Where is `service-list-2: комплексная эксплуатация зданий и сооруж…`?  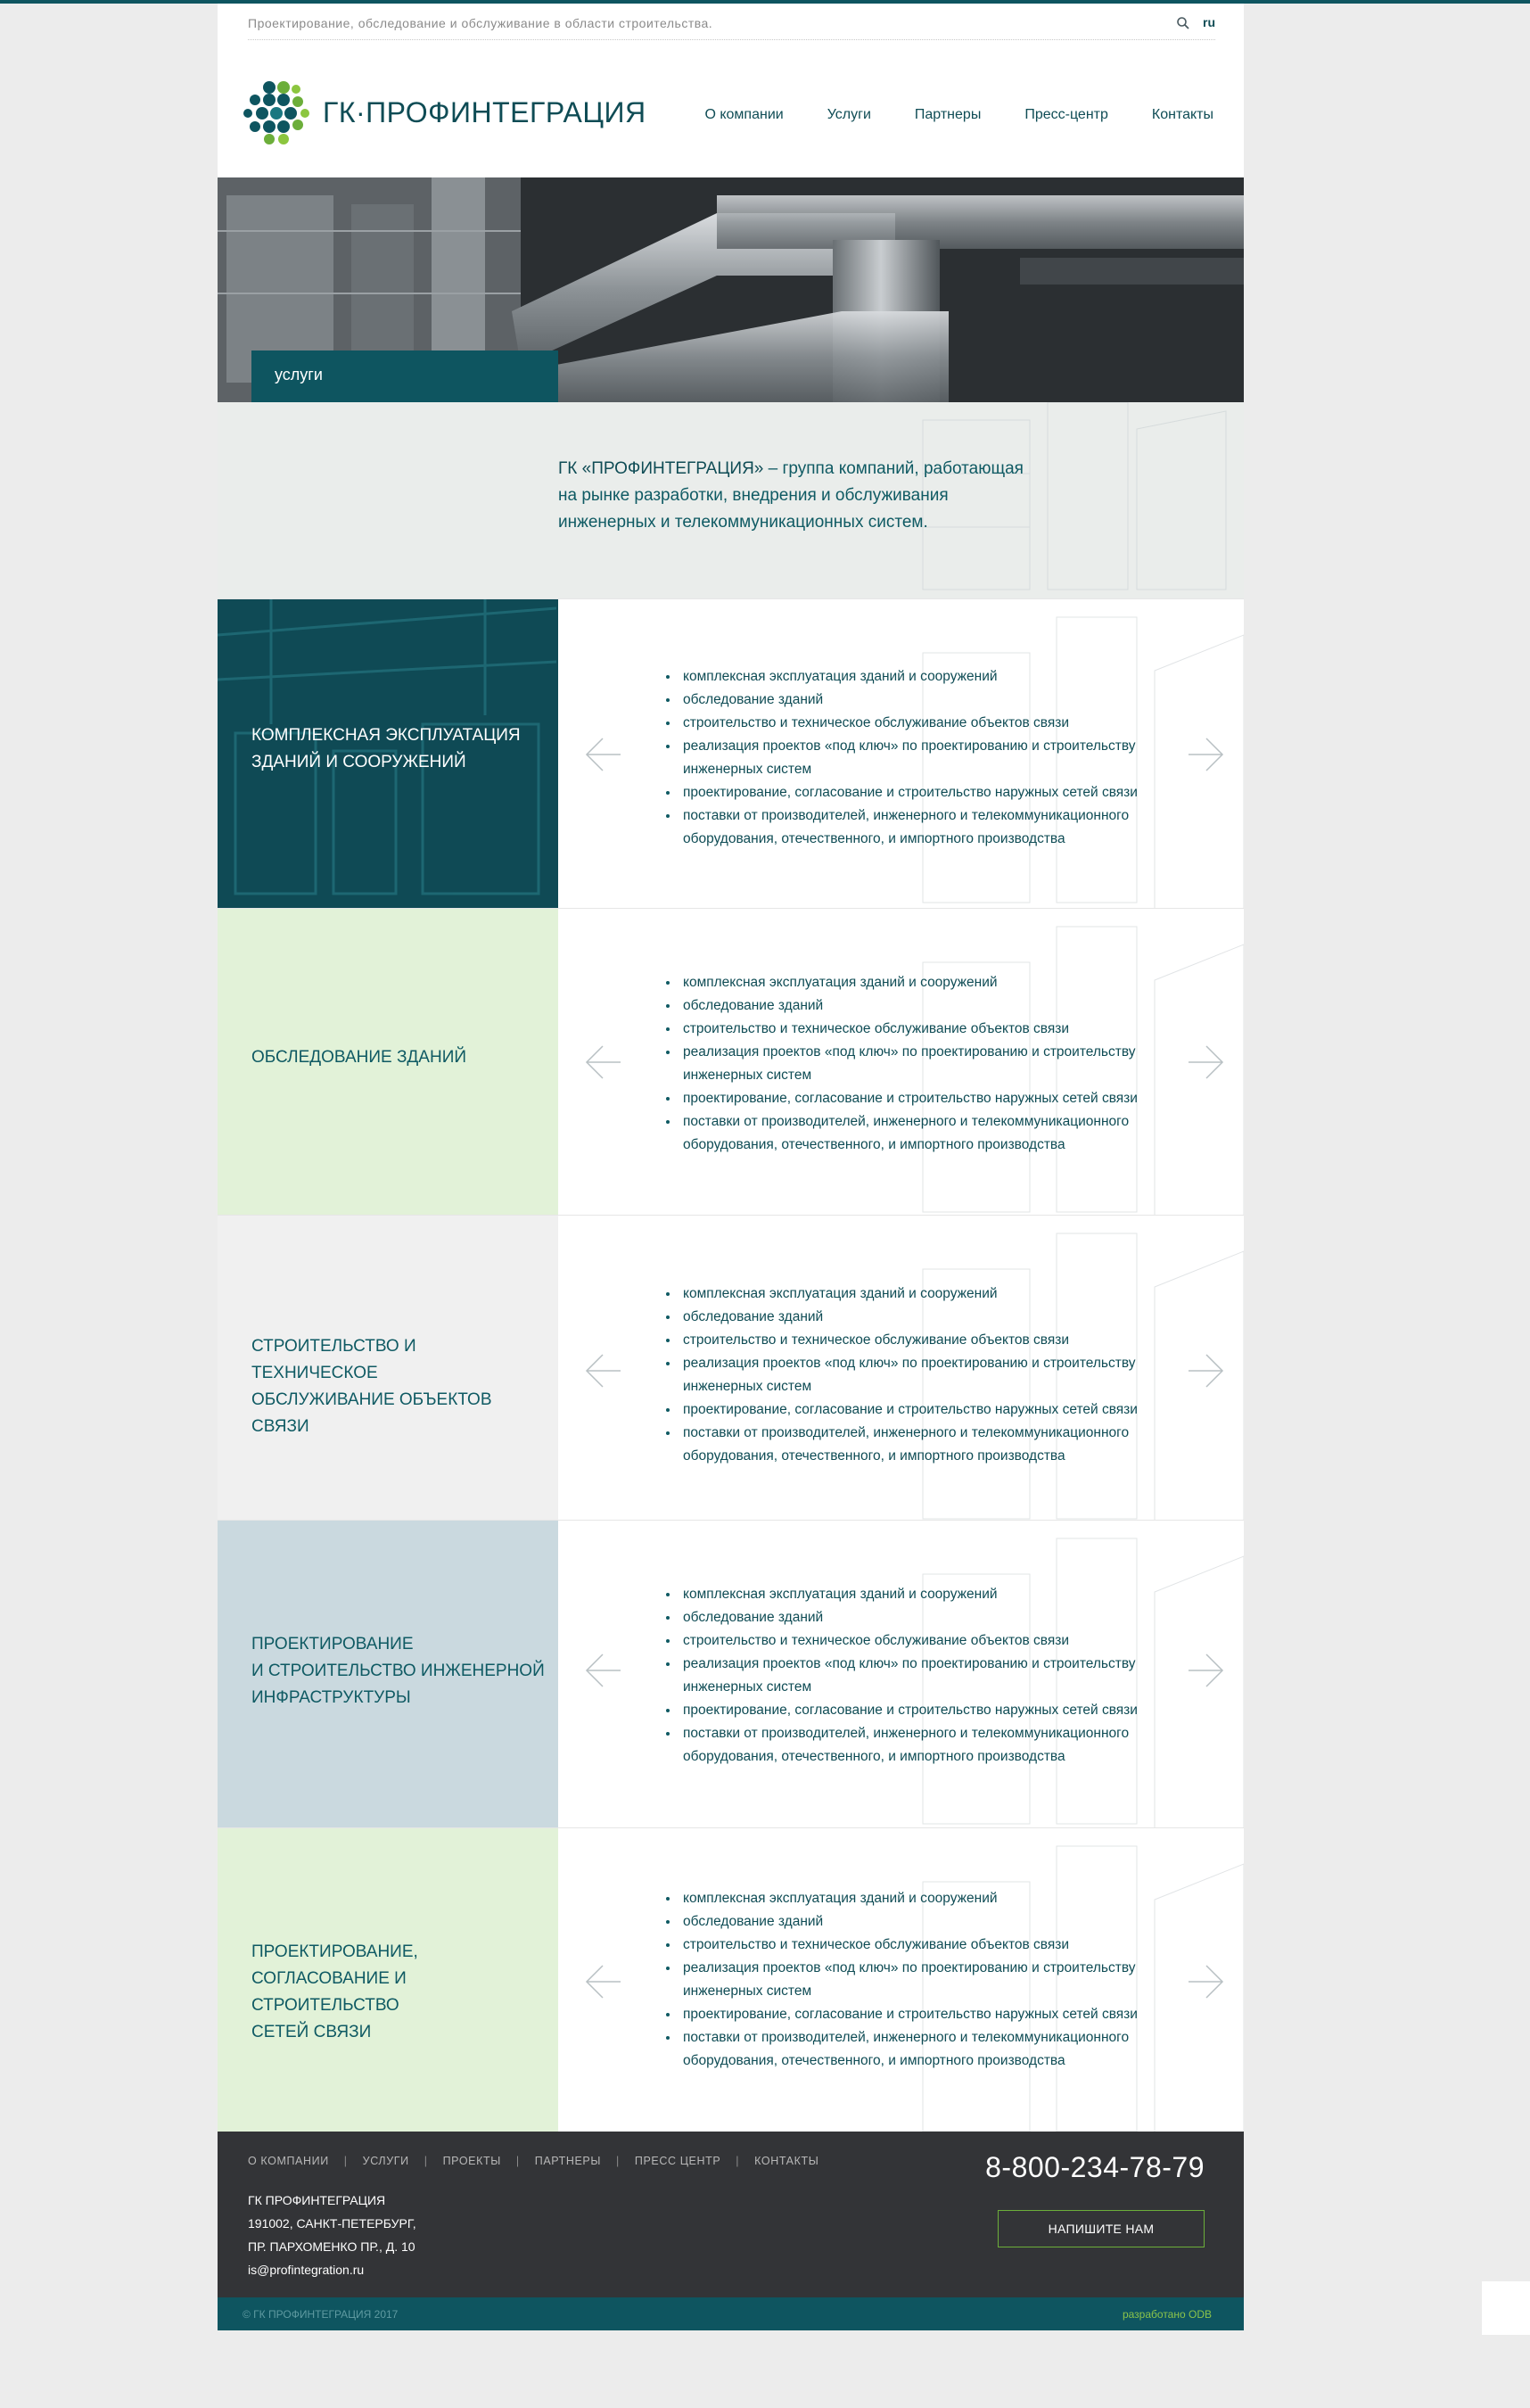 service-list-2: комплексная эксплуатация зданий и сооруж… is located at coordinates (917, 1064).